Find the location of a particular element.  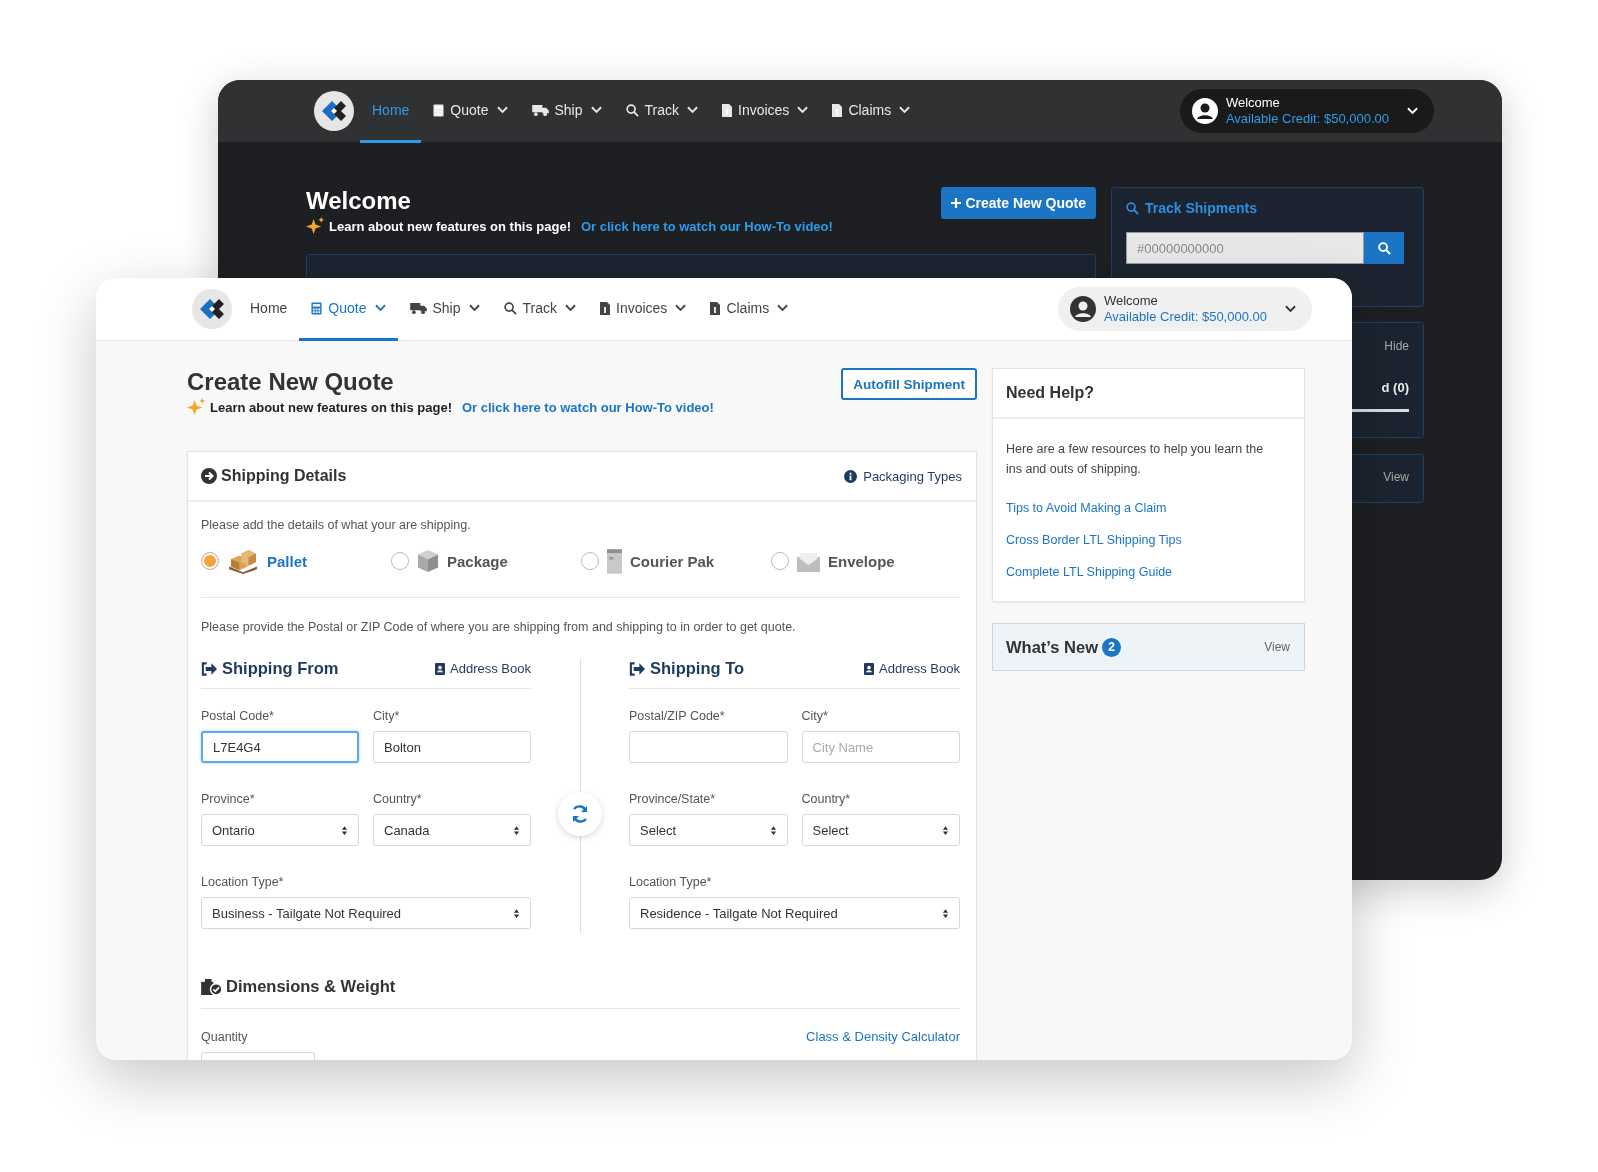

tracking-number-field: #00000000000 is located at coordinates (1245, 248).